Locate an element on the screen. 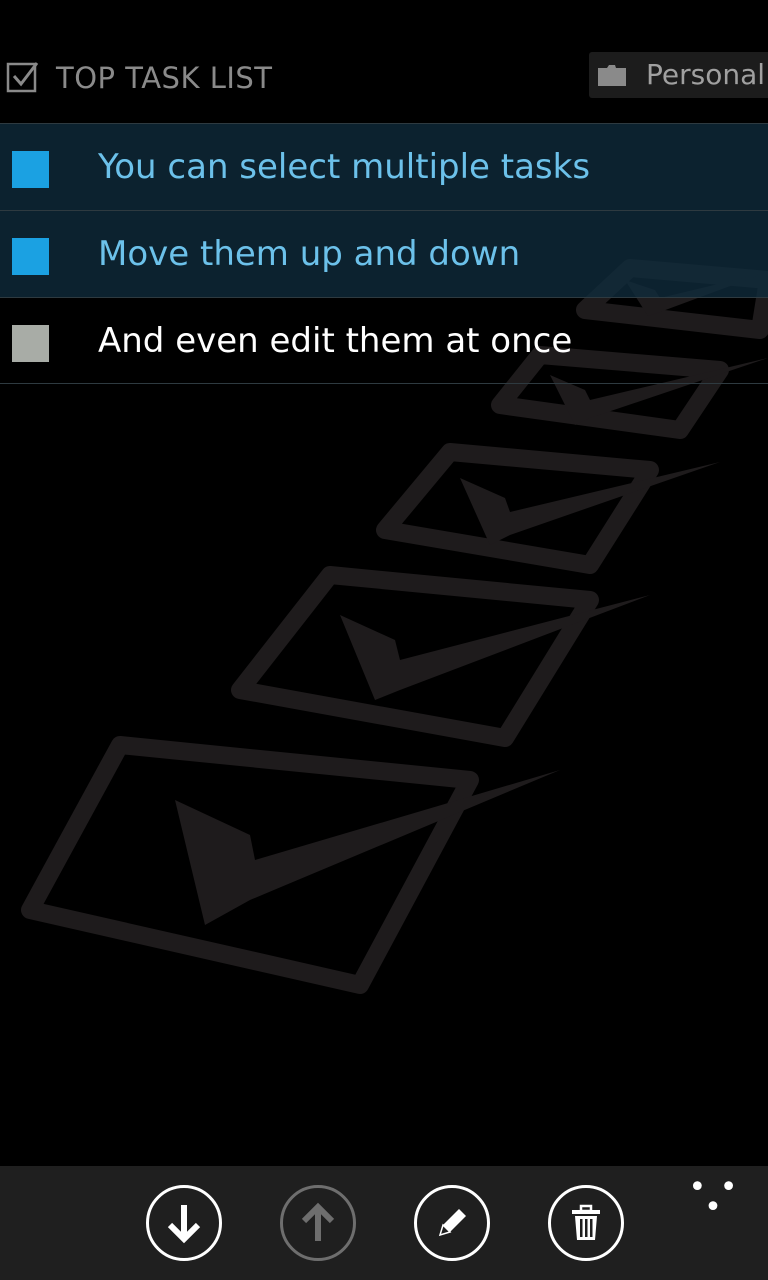  delete-button is located at coordinates (586, 1223).